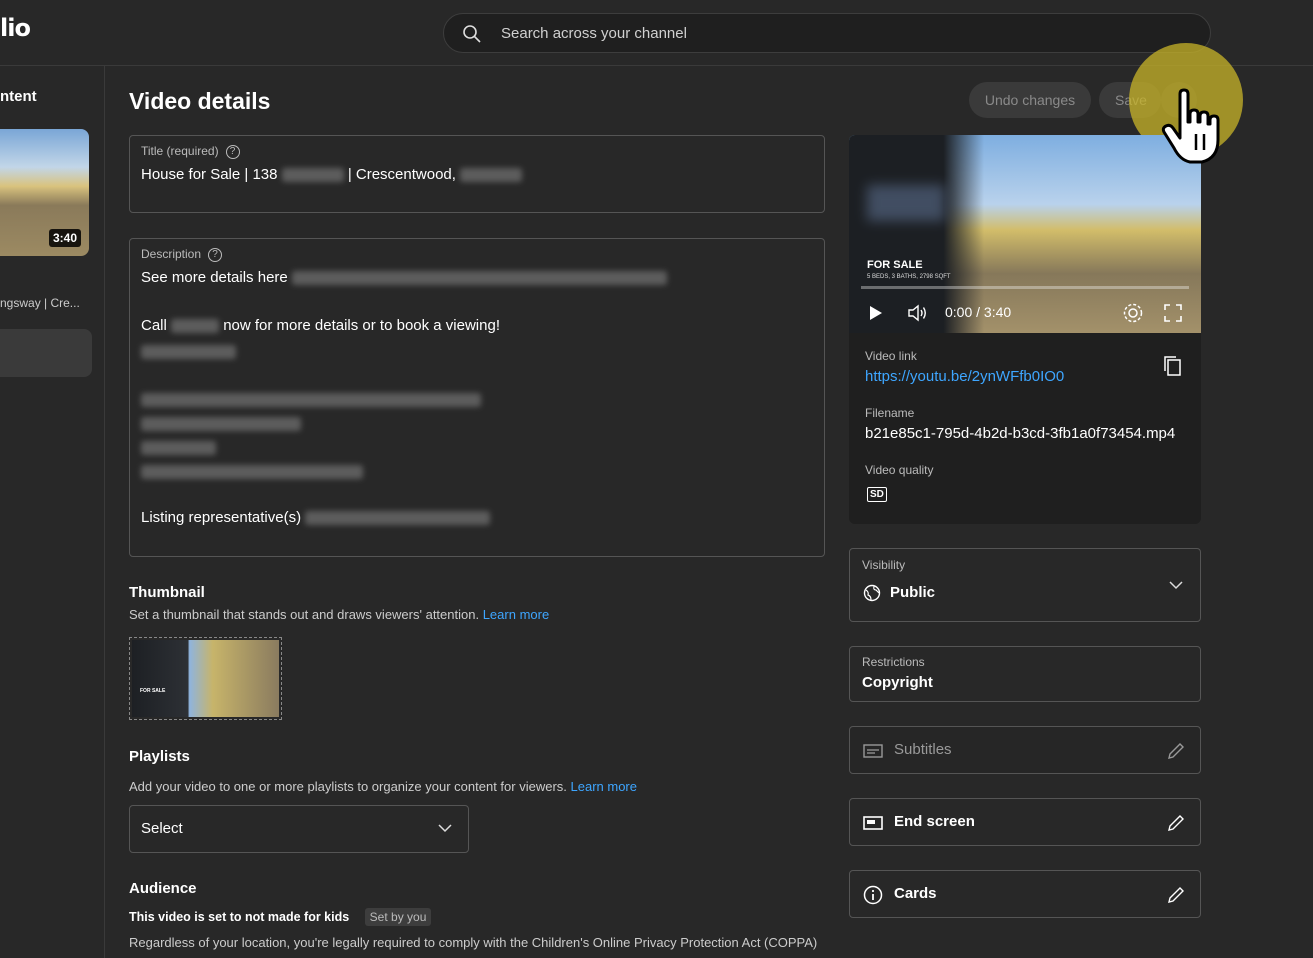  Describe the element at coordinates (398, 917) in the screenshot. I see `set-by-you-badge: Set by you` at that location.